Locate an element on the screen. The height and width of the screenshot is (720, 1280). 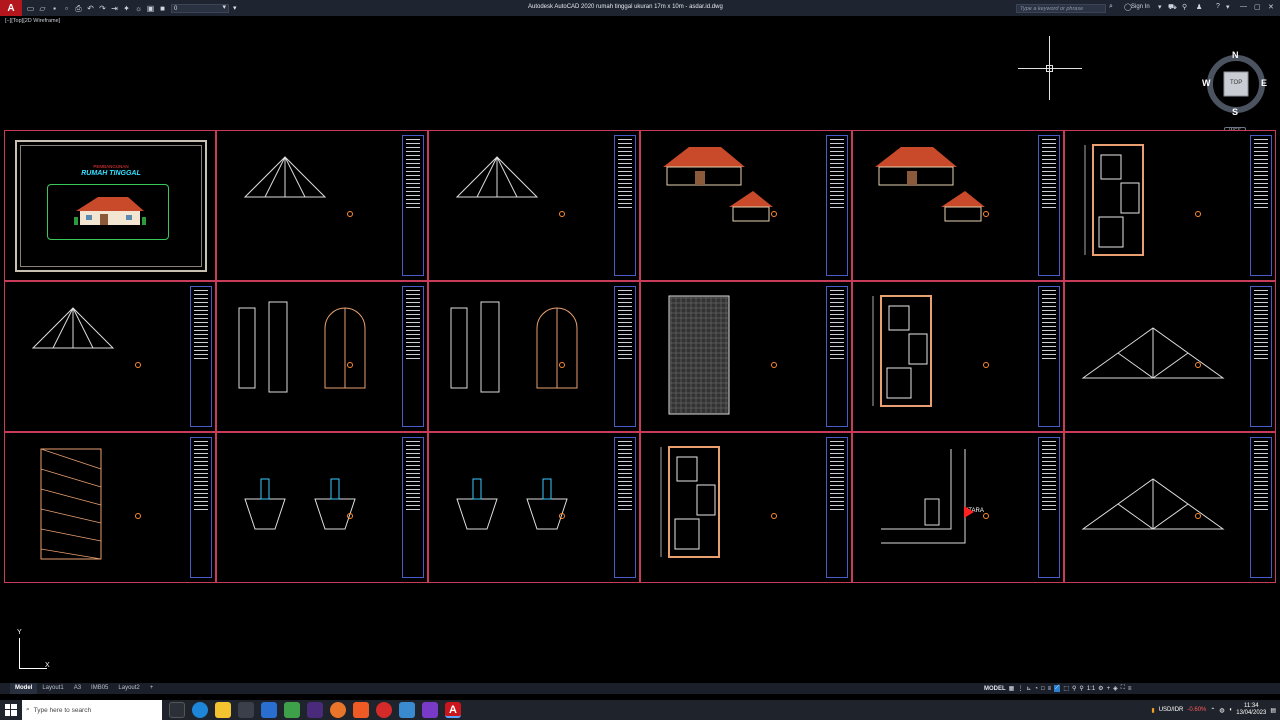
workspace-gear-icon: ⚙ is located at coordinates (1100, 688).